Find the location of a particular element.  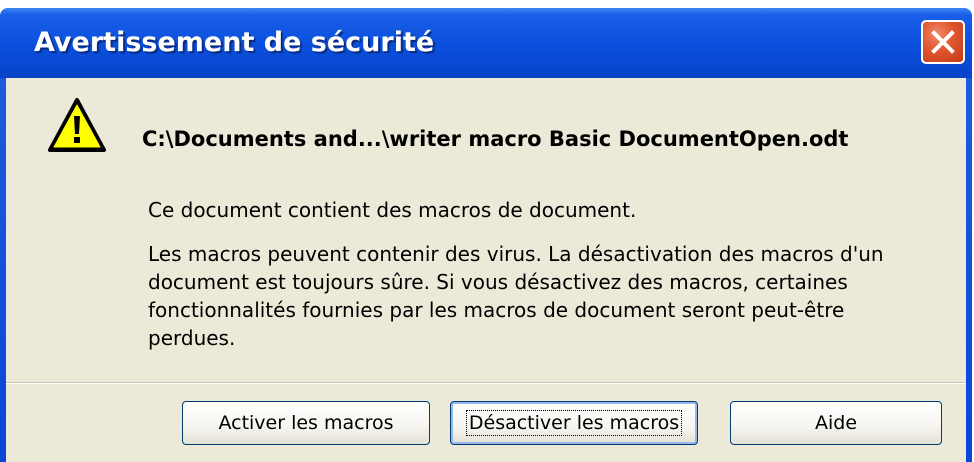

disable-macros-button: Désactiver les macros is located at coordinates (574, 423).